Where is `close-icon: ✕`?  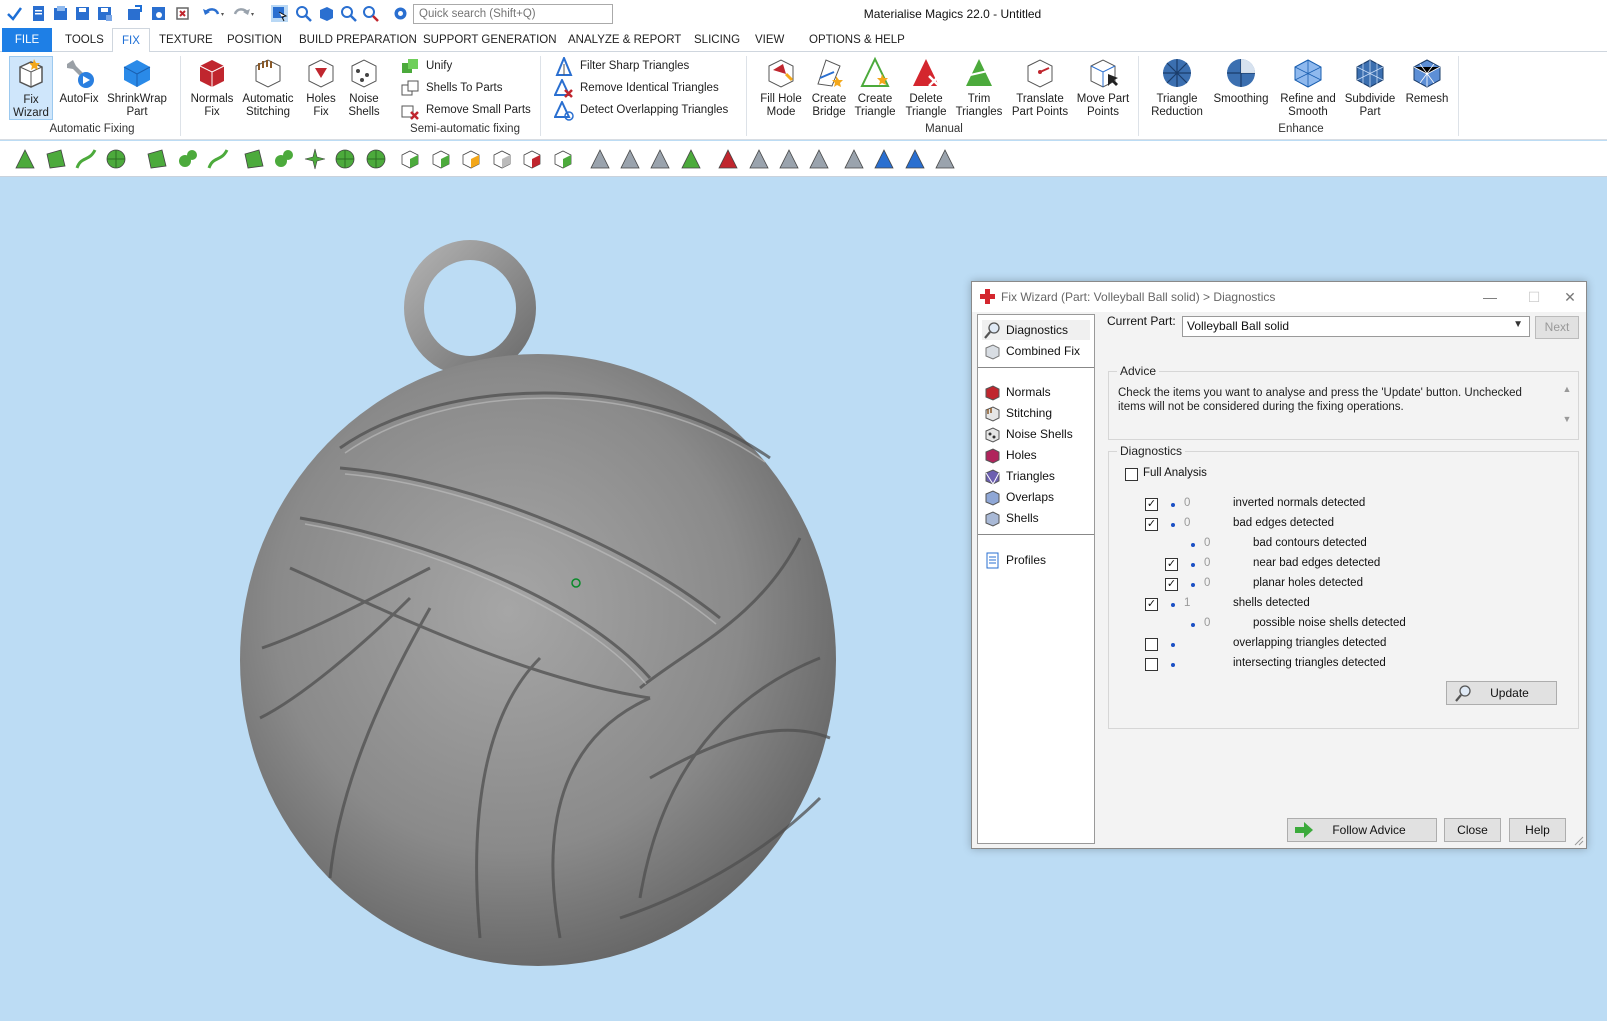
close-icon: ✕ is located at coordinates (1570, 297).